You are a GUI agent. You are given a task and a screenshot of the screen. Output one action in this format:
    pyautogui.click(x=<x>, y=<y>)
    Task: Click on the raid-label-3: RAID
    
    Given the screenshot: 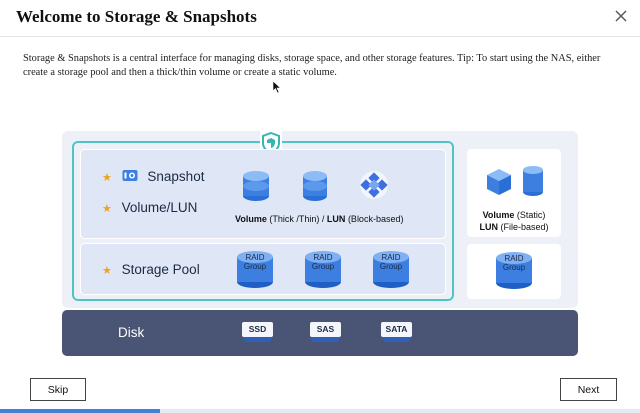 What is the action you would take?
    pyautogui.click(x=391, y=257)
    